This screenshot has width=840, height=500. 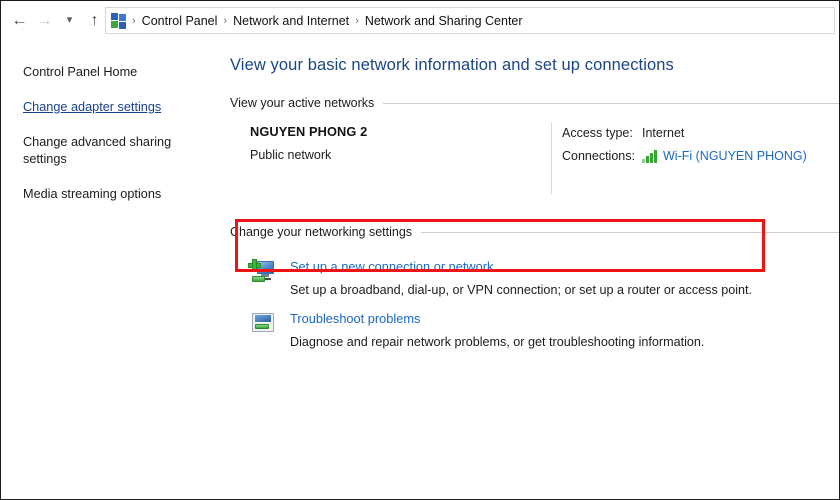 I want to click on sidebar-item-control-panel-home: Control Panel Home, so click(x=108, y=72).